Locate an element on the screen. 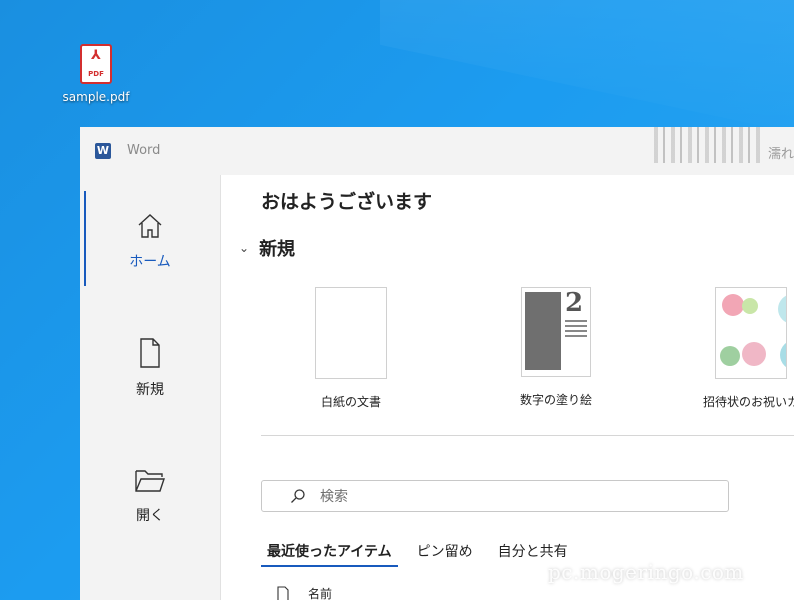 The image size is (794, 600). app-name: Word is located at coordinates (144, 150).